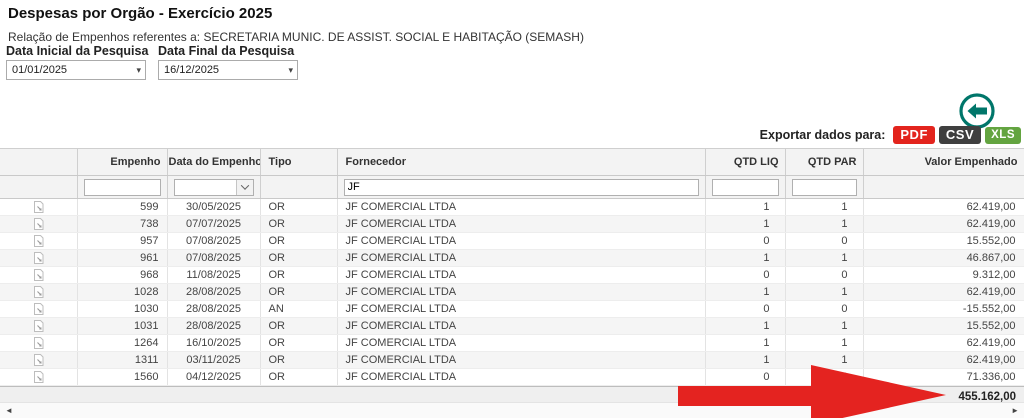  Describe the element at coordinates (214, 275) in the screenshot. I see `cell-data-empenho: 11/08/2025` at that location.